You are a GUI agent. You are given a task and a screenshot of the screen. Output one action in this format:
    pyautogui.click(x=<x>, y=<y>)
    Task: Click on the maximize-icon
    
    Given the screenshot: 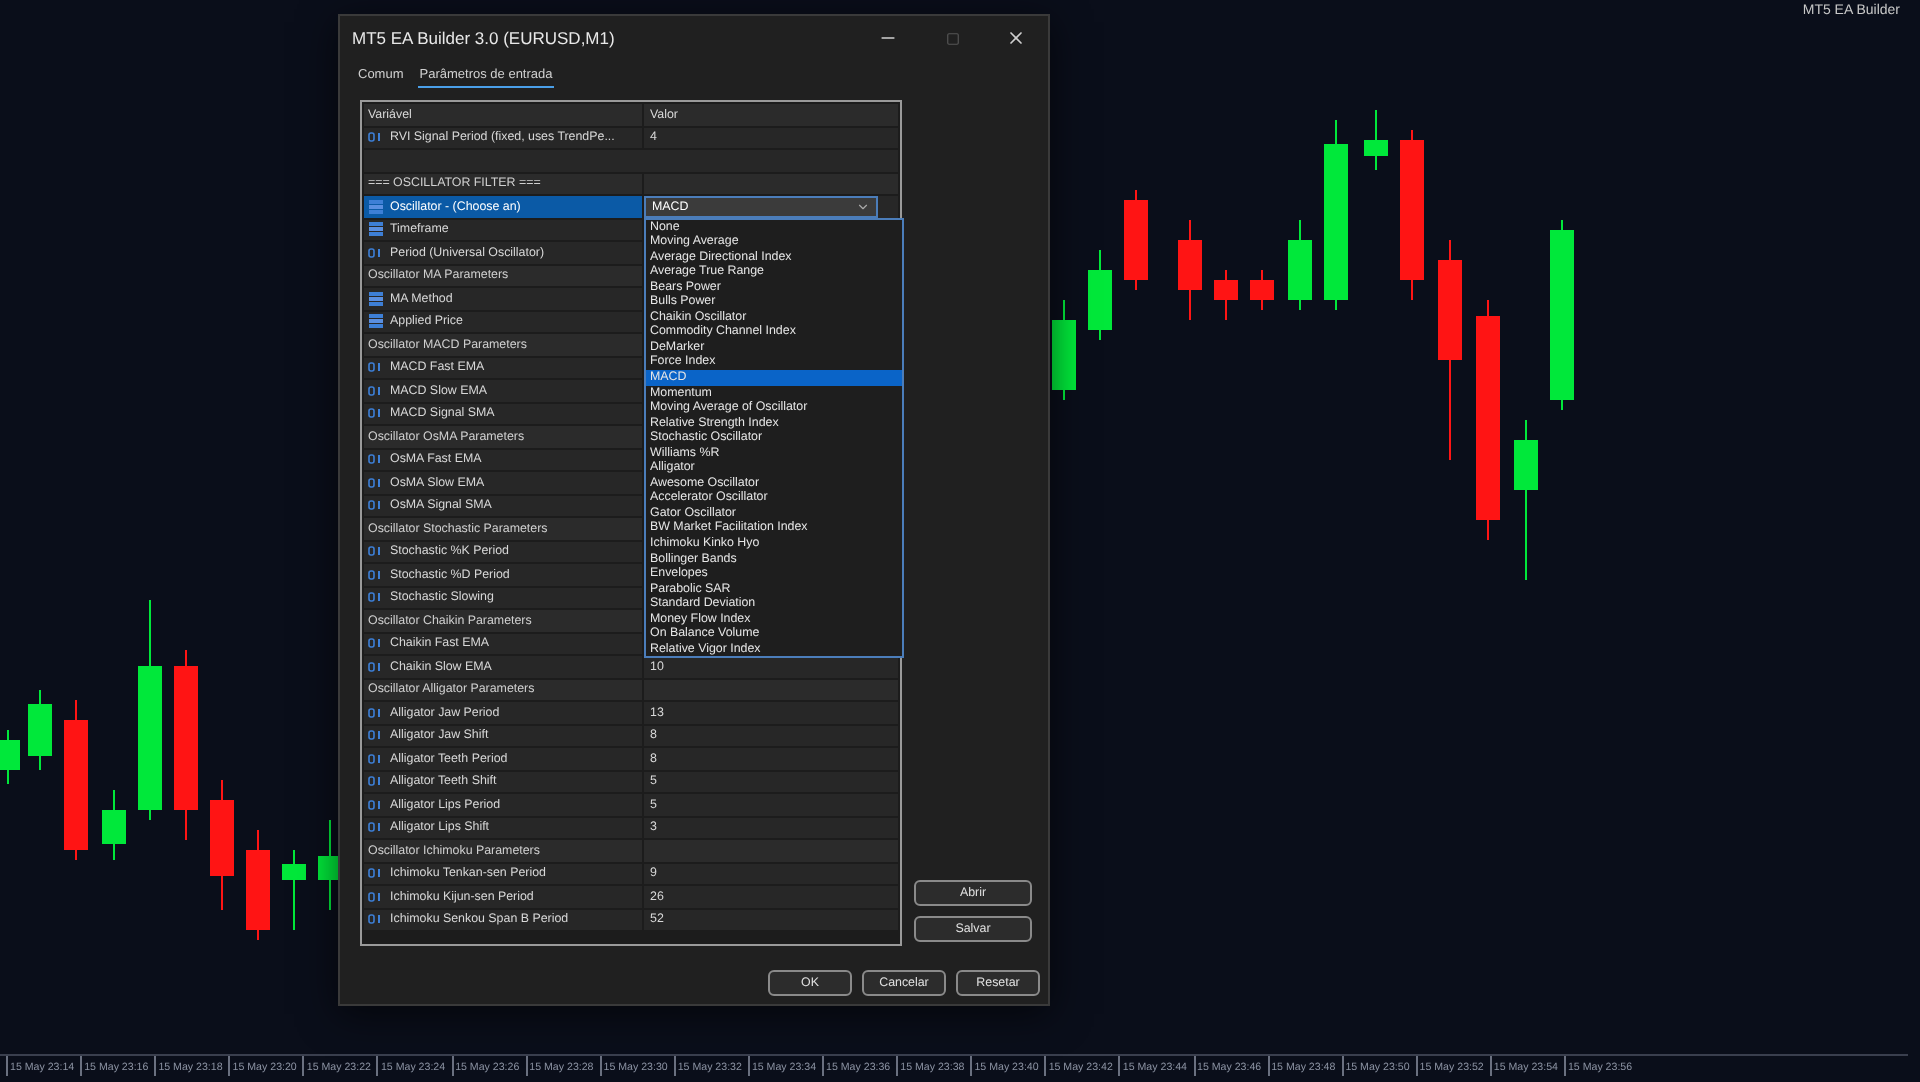 What is the action you would take?
    pyautogui.click(x=952, y=38)
    